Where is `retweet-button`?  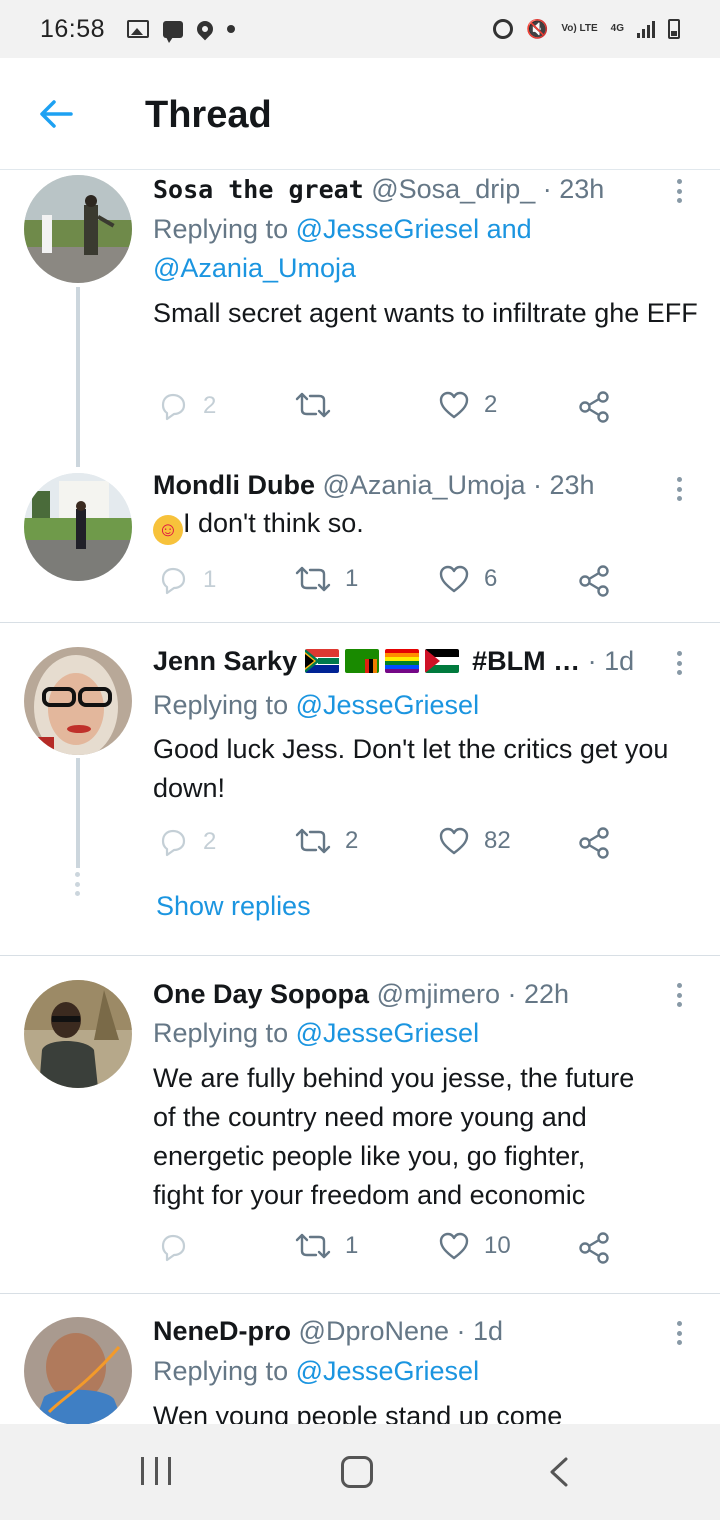
retweet-button is located at coordinates (320, 405).